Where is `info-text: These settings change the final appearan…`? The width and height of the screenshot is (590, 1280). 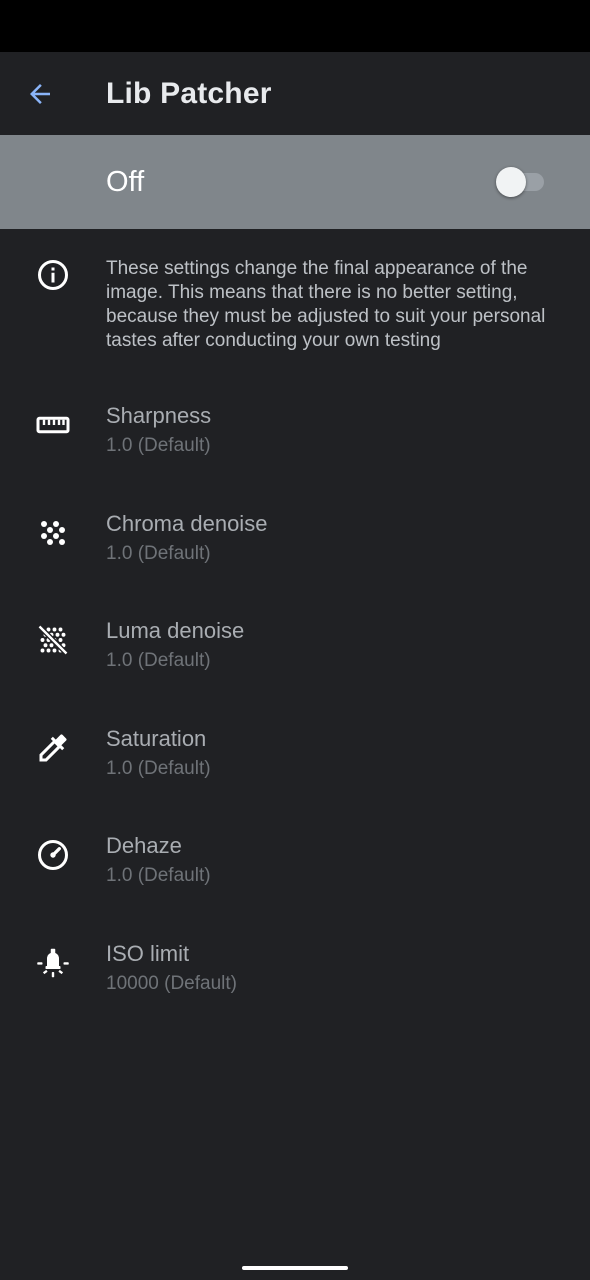 info-text: These settings change the final appearan… is located at coordinates (326, 304).